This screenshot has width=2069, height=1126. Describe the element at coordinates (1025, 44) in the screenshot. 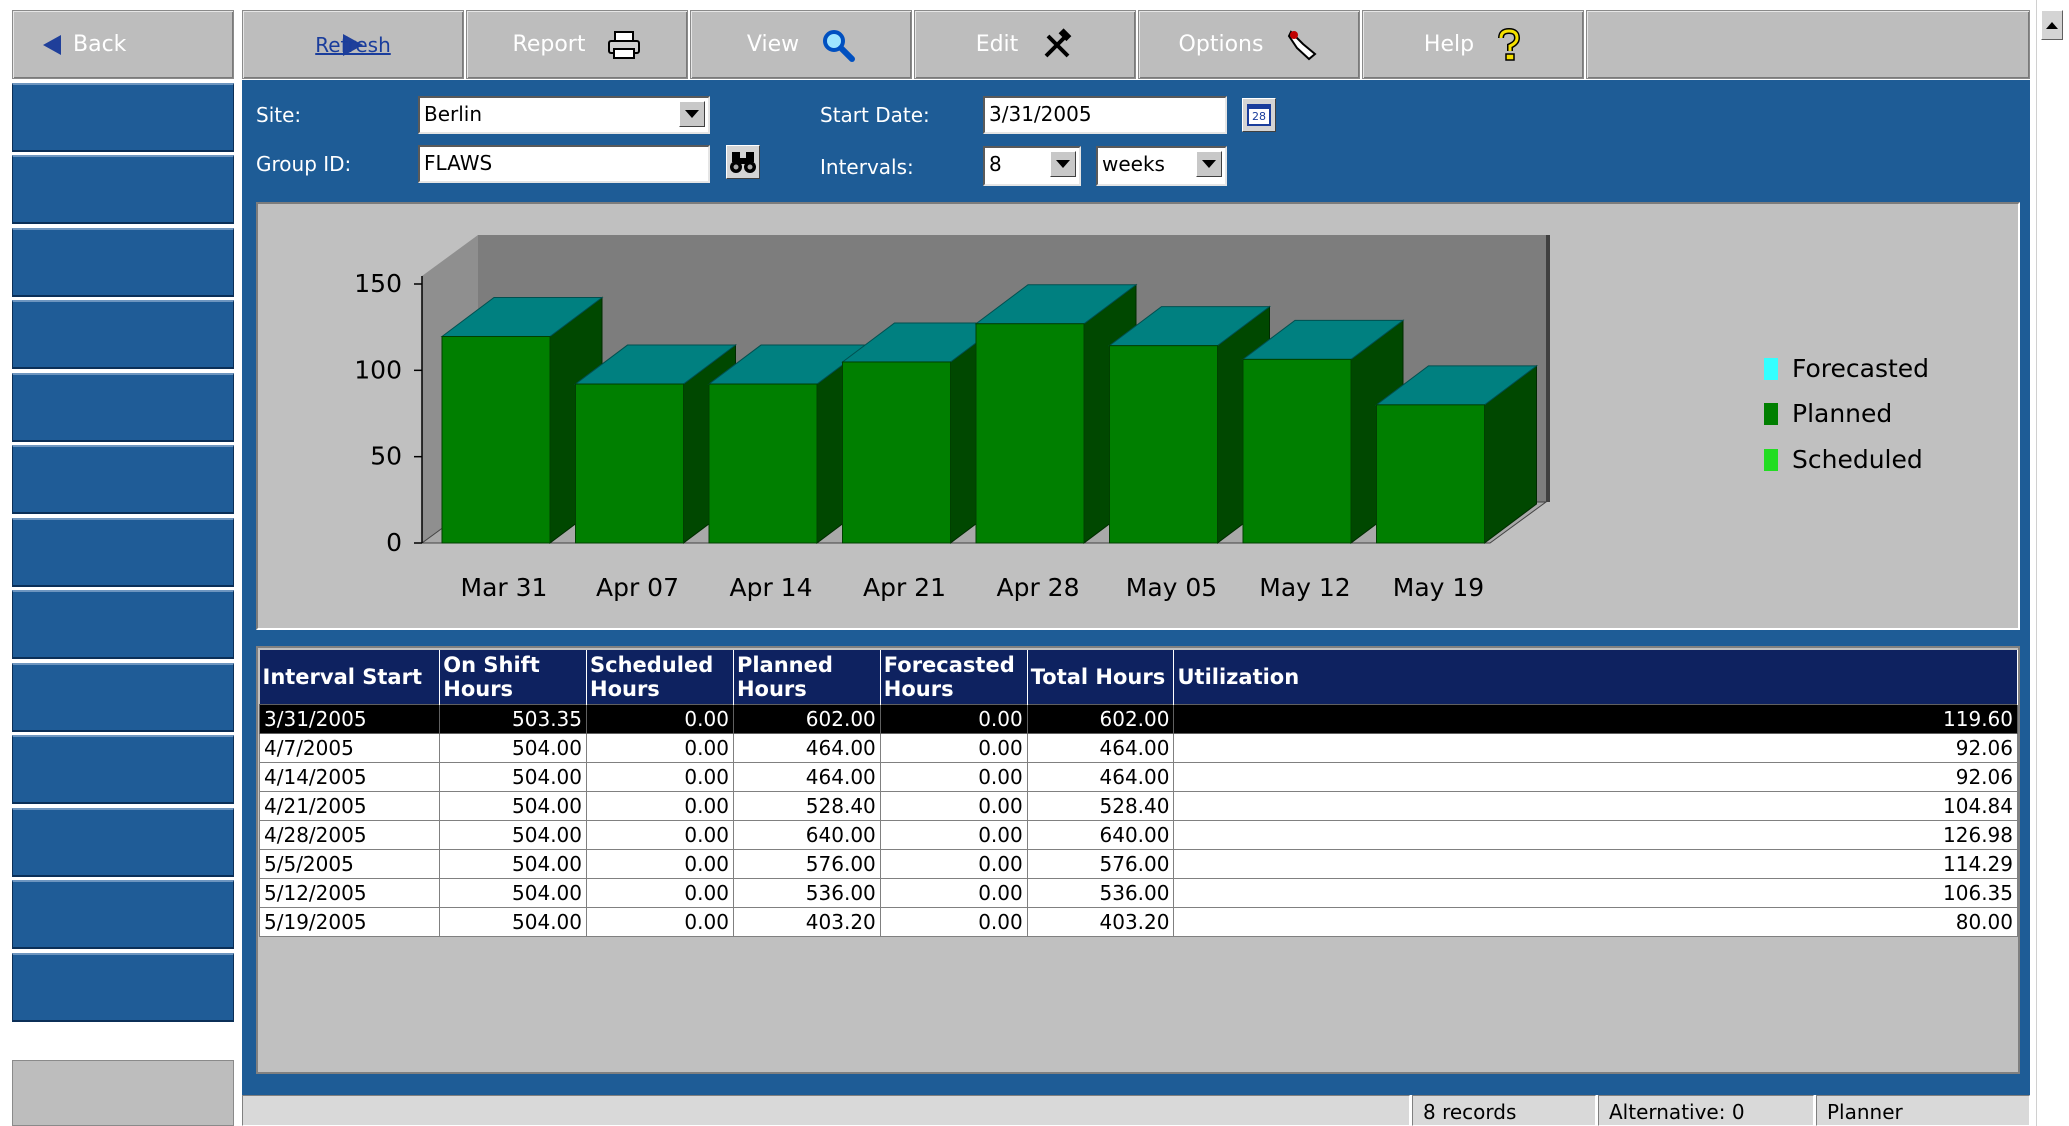

I see `edit-button: Edit` at that location.